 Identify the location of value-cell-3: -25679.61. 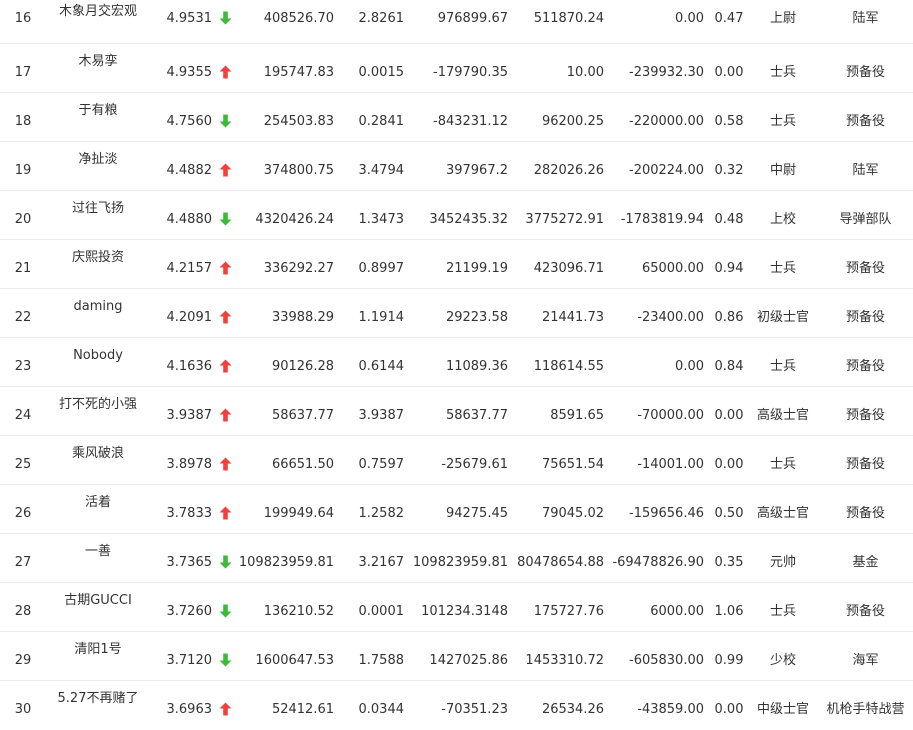
(474, 464).